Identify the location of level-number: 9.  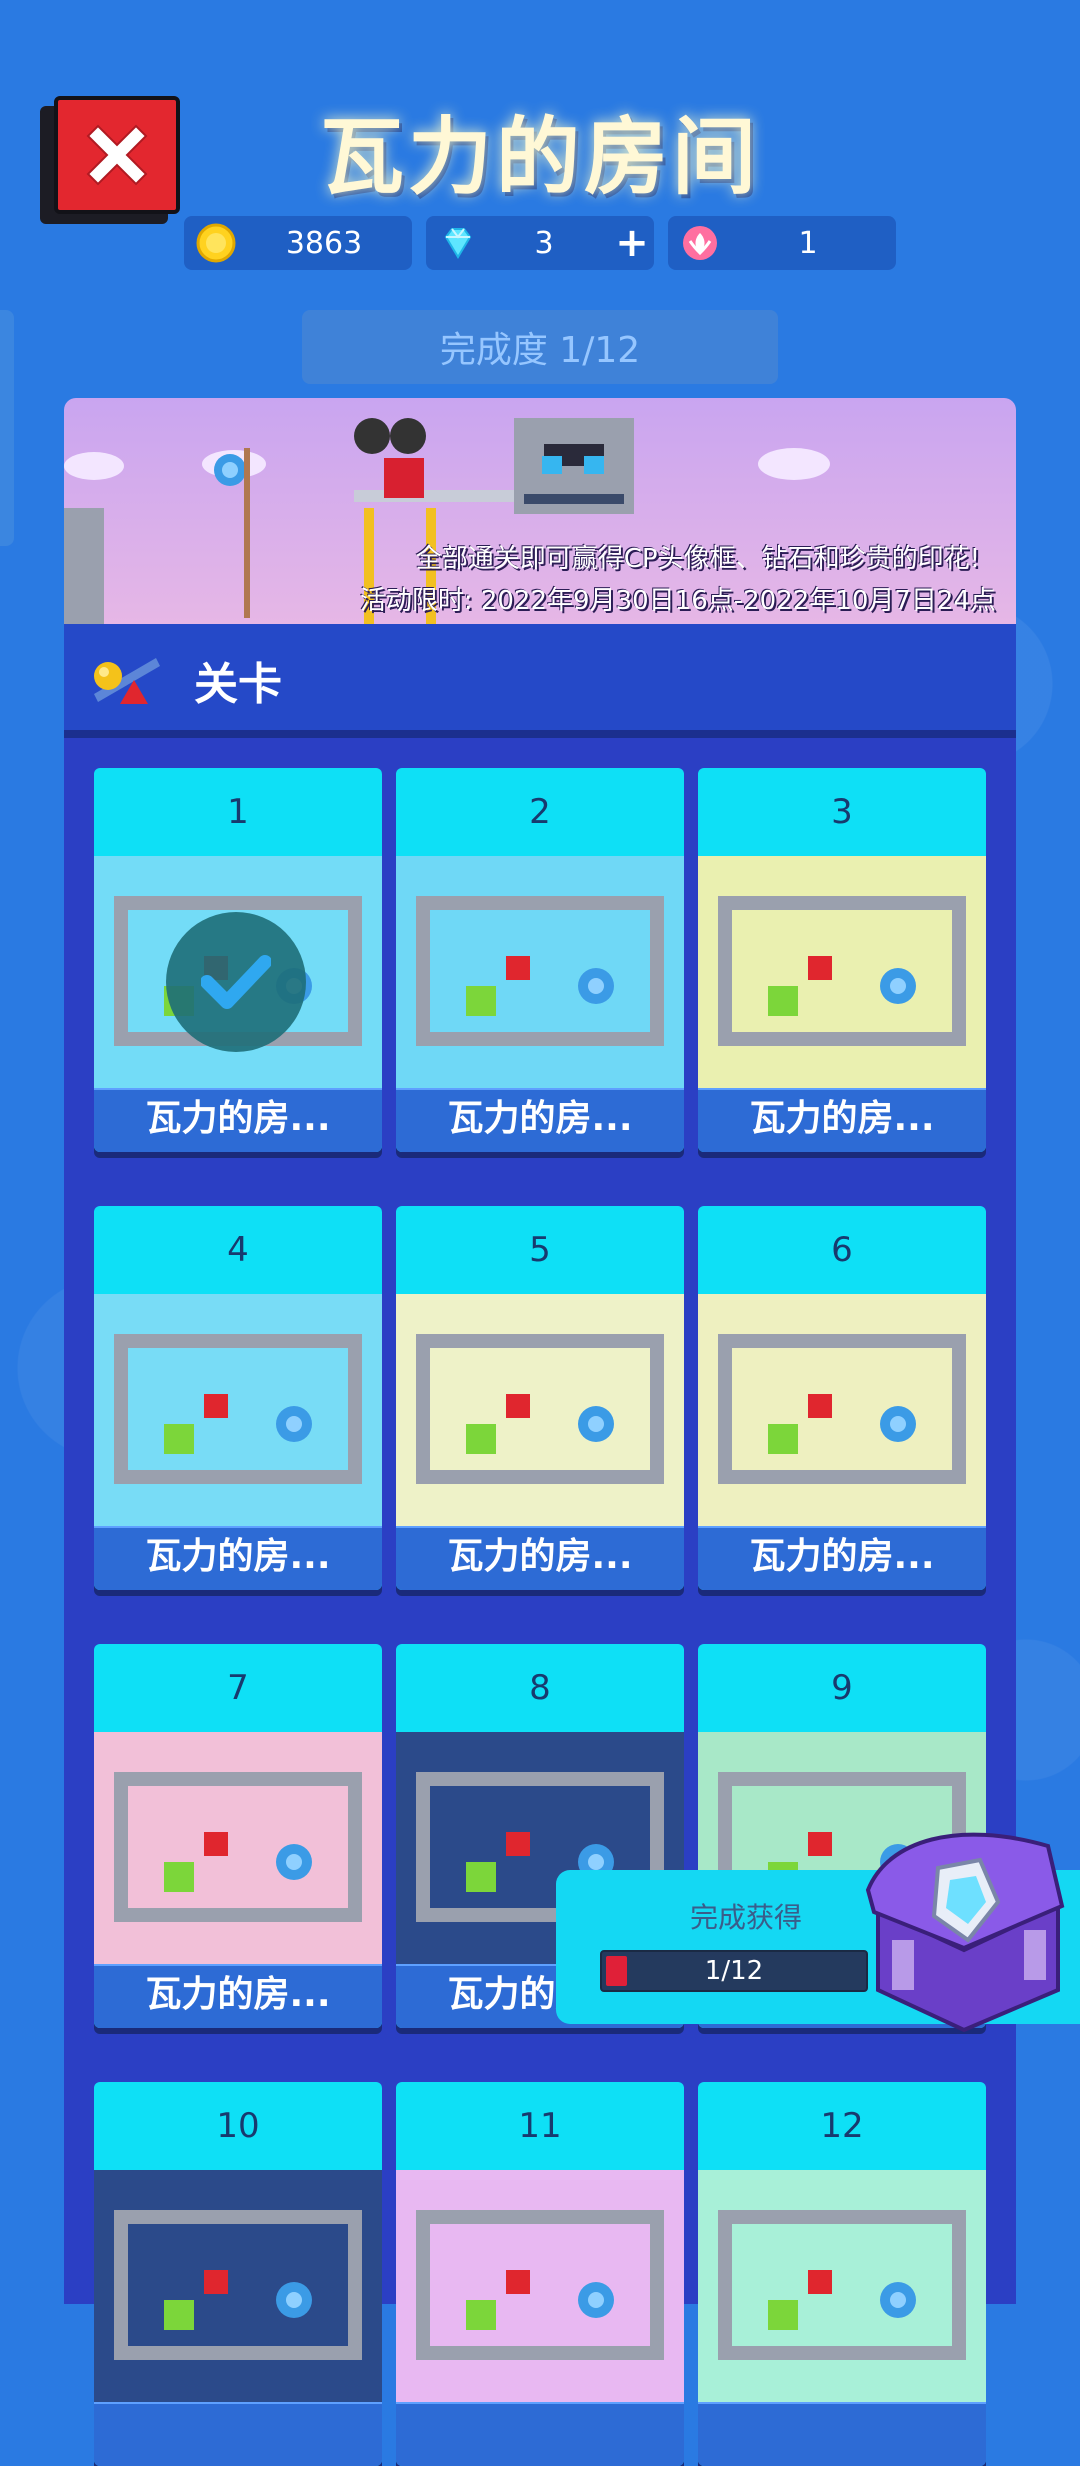
(842, 1688).